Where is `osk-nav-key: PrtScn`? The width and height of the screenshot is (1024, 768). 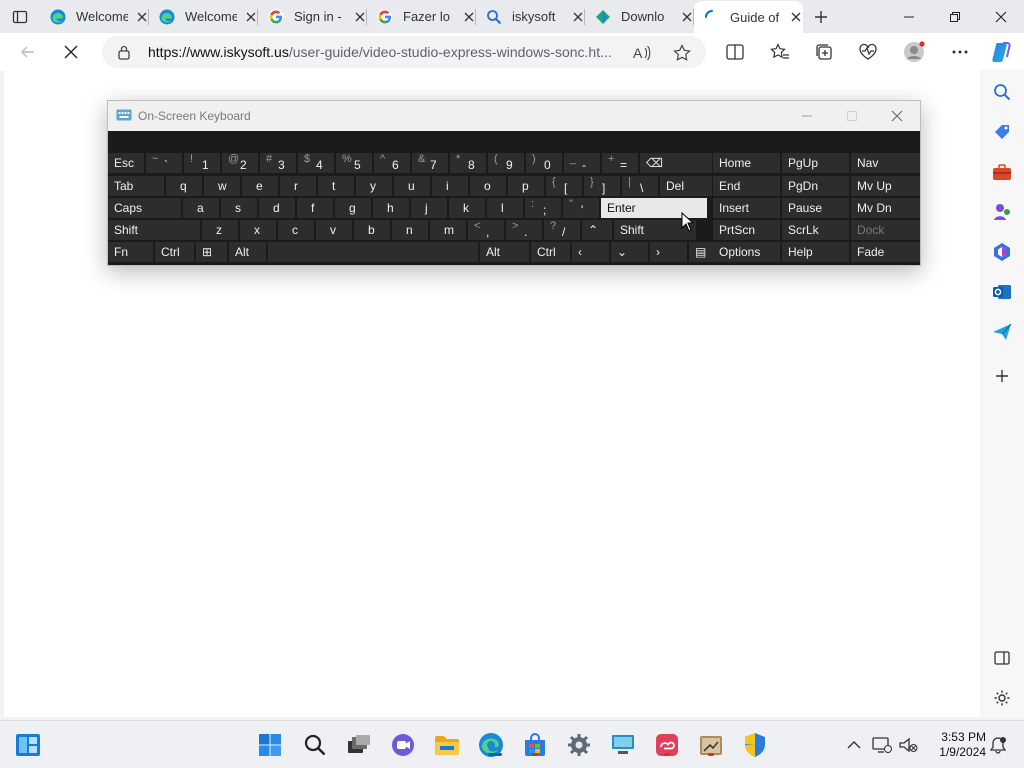
osk-nav-key: PrtScn is located at coordinates (746, 230).